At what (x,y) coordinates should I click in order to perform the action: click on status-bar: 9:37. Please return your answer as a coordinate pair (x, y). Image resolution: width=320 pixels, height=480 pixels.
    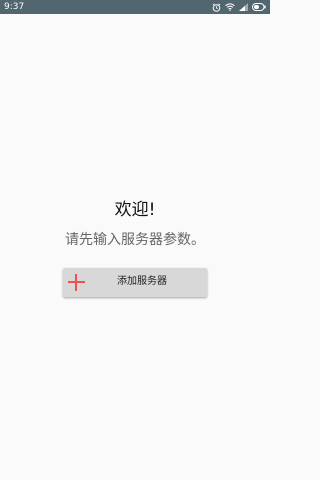
    Looking at the image, I should click on (135, 7).